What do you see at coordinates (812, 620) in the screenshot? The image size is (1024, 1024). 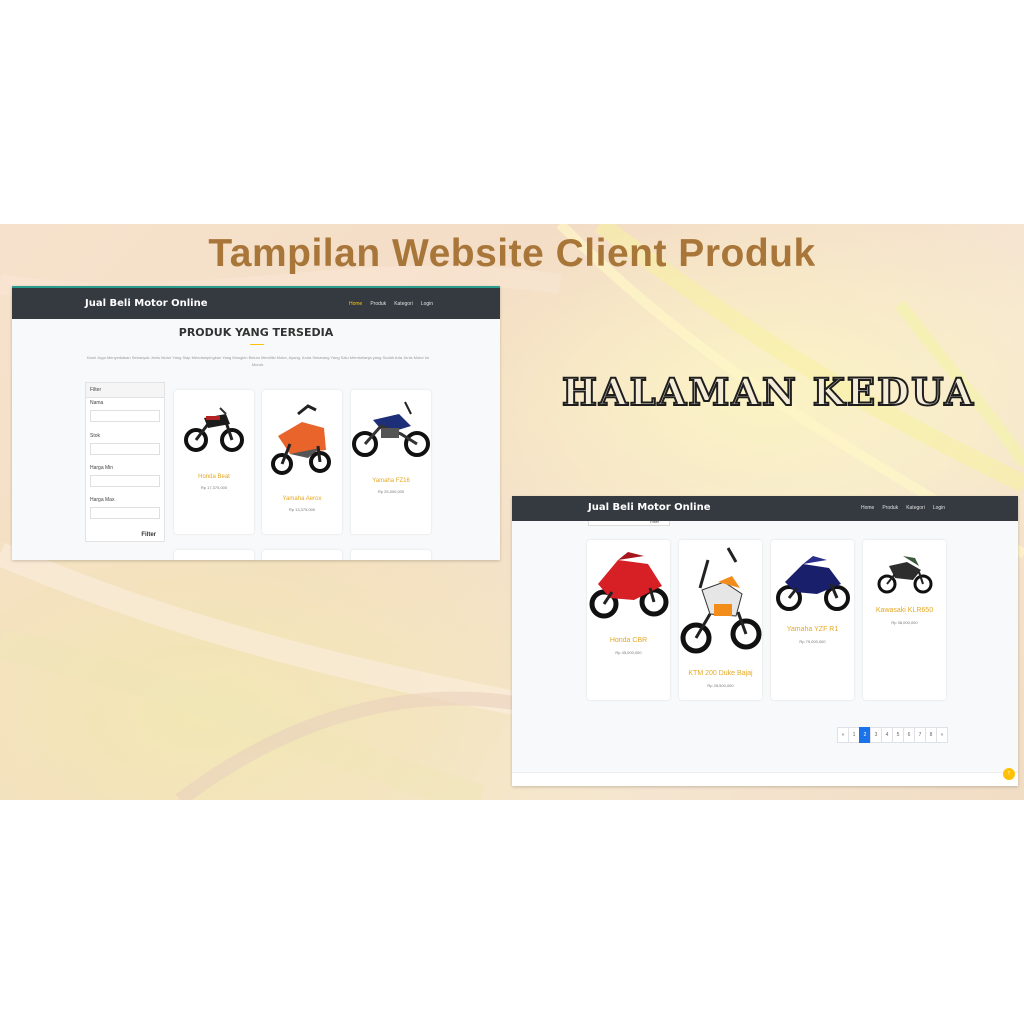 I see `product-card: Yamaha YZF R1 Rp 79,000,000` at bounding box center [812, 620].